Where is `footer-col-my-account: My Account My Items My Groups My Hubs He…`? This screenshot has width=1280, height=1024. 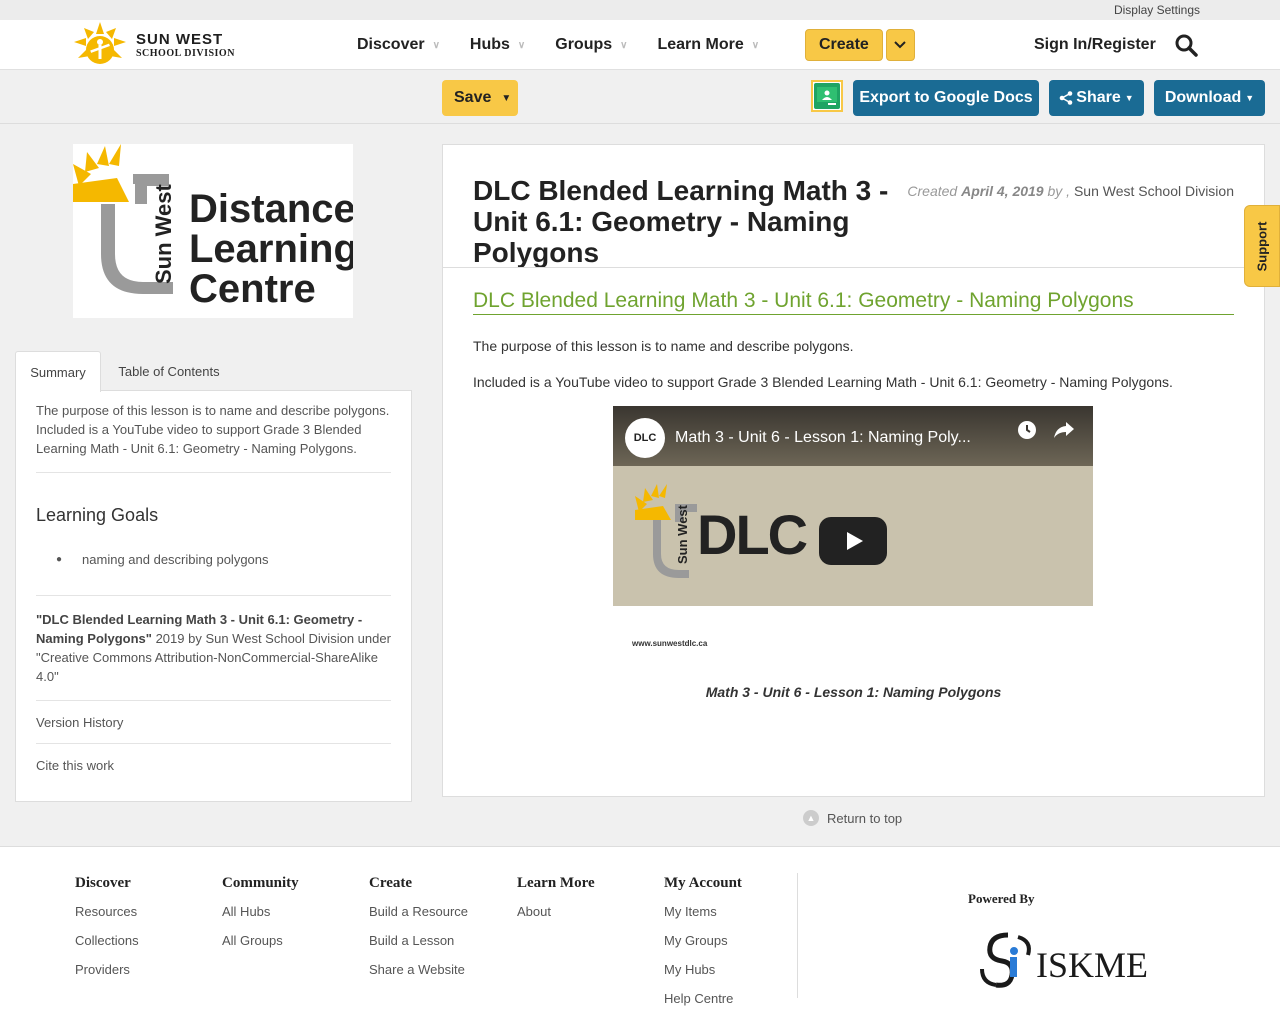 footer-col-my-account: My Account My Items My Groups My Hubs He… is located at coordinates (703, 946).